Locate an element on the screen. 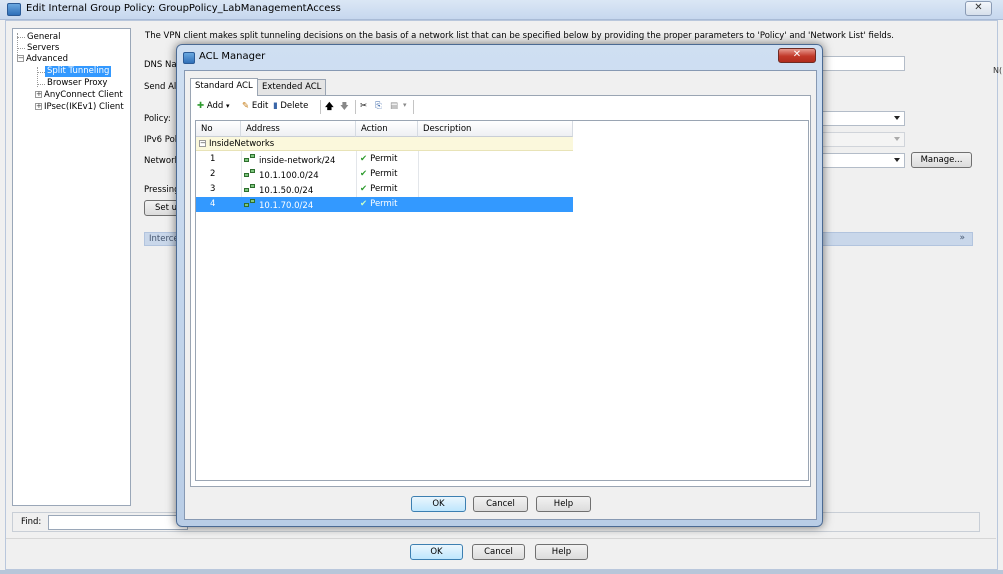 This screenshot has height=574, width=1003. tab-extended-acl: Extended ACL is located at coordinates (292, 87).